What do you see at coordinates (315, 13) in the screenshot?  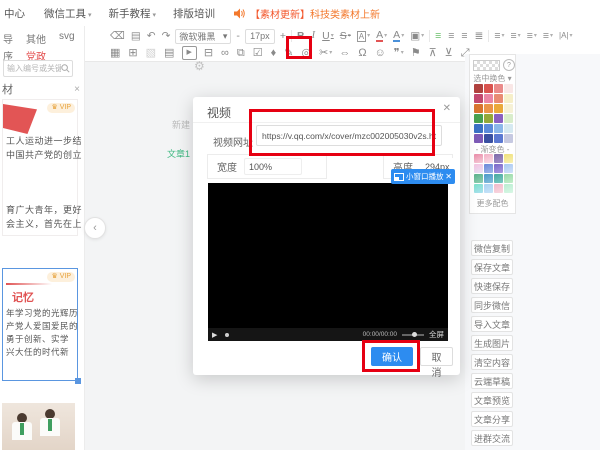 I see `announcement: 【素材更新】 科技类素材上新` at bounding box center [315, 13].